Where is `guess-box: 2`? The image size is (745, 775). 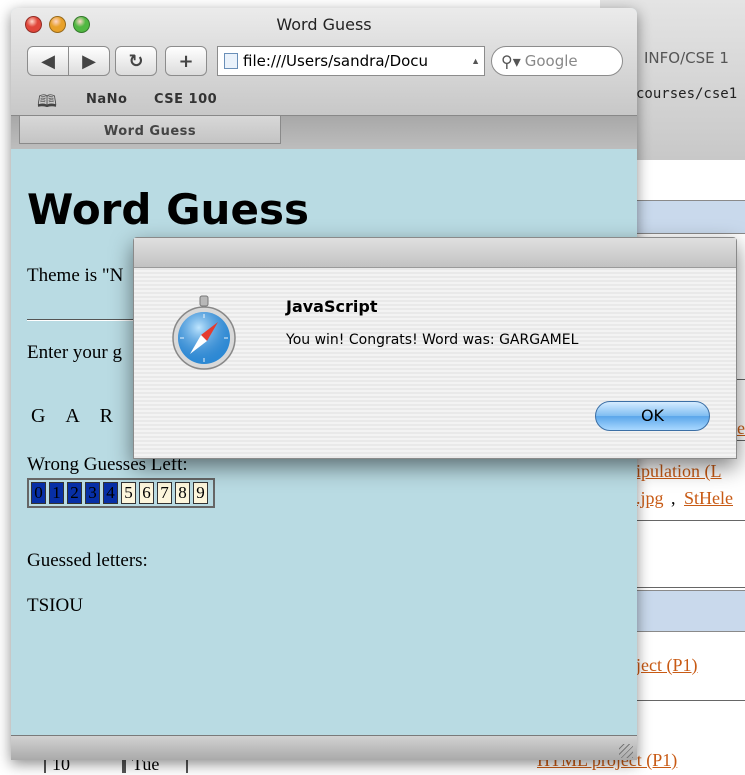 guess-box: 2 is located at coordinates (74, 493).